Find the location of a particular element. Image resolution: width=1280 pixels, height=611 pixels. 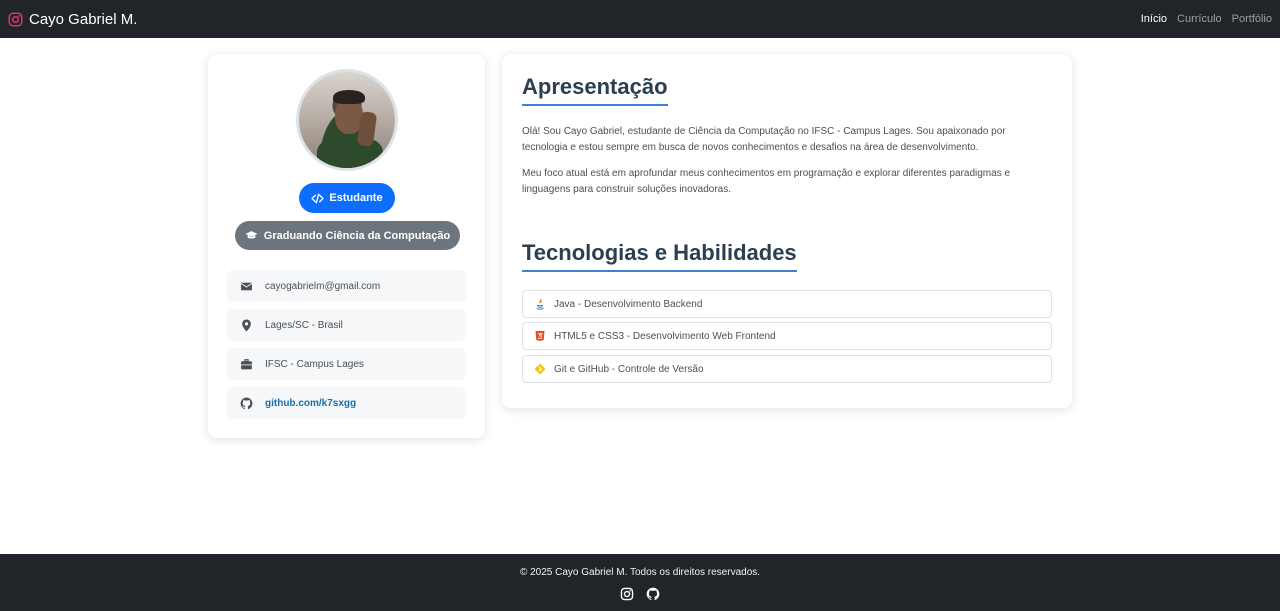

info-institution-text: IFSC - Campus Lages is located at coordinates (314, 364).